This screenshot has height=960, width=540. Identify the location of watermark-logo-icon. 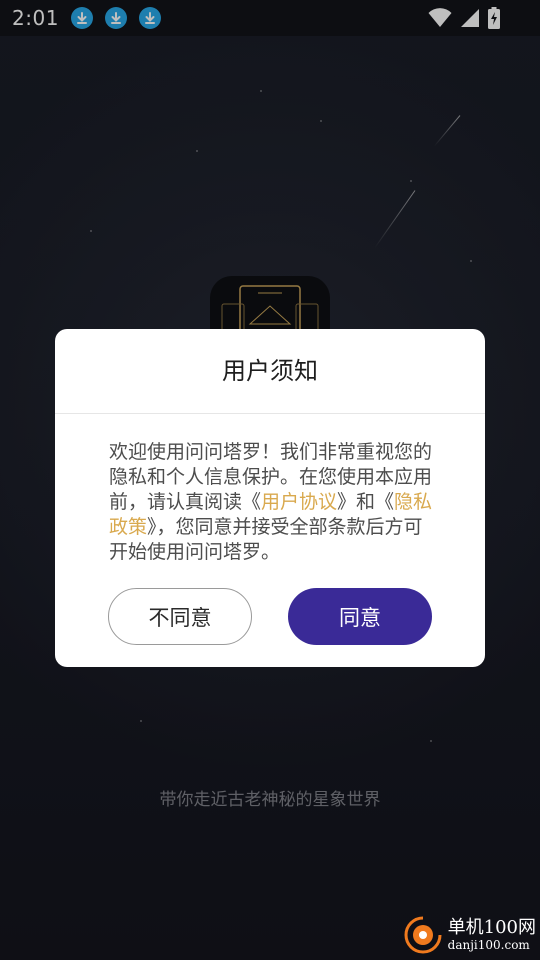
(423, 935).